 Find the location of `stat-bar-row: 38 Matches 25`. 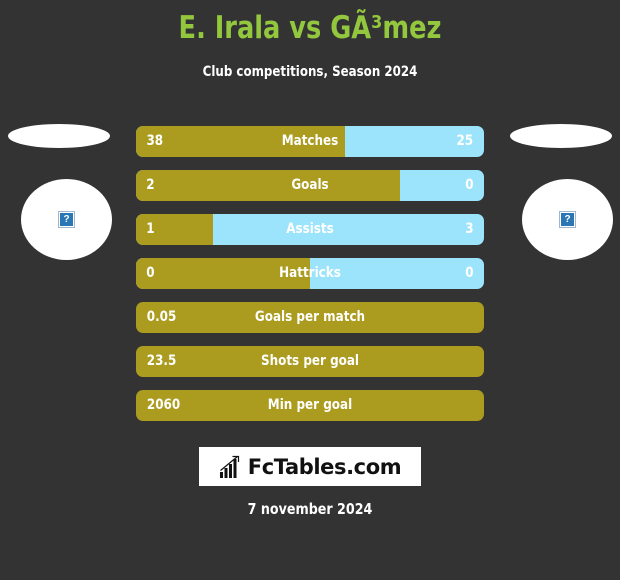

stat-bar-row: 38 Matches 25 is located at coordinates (310, 141).